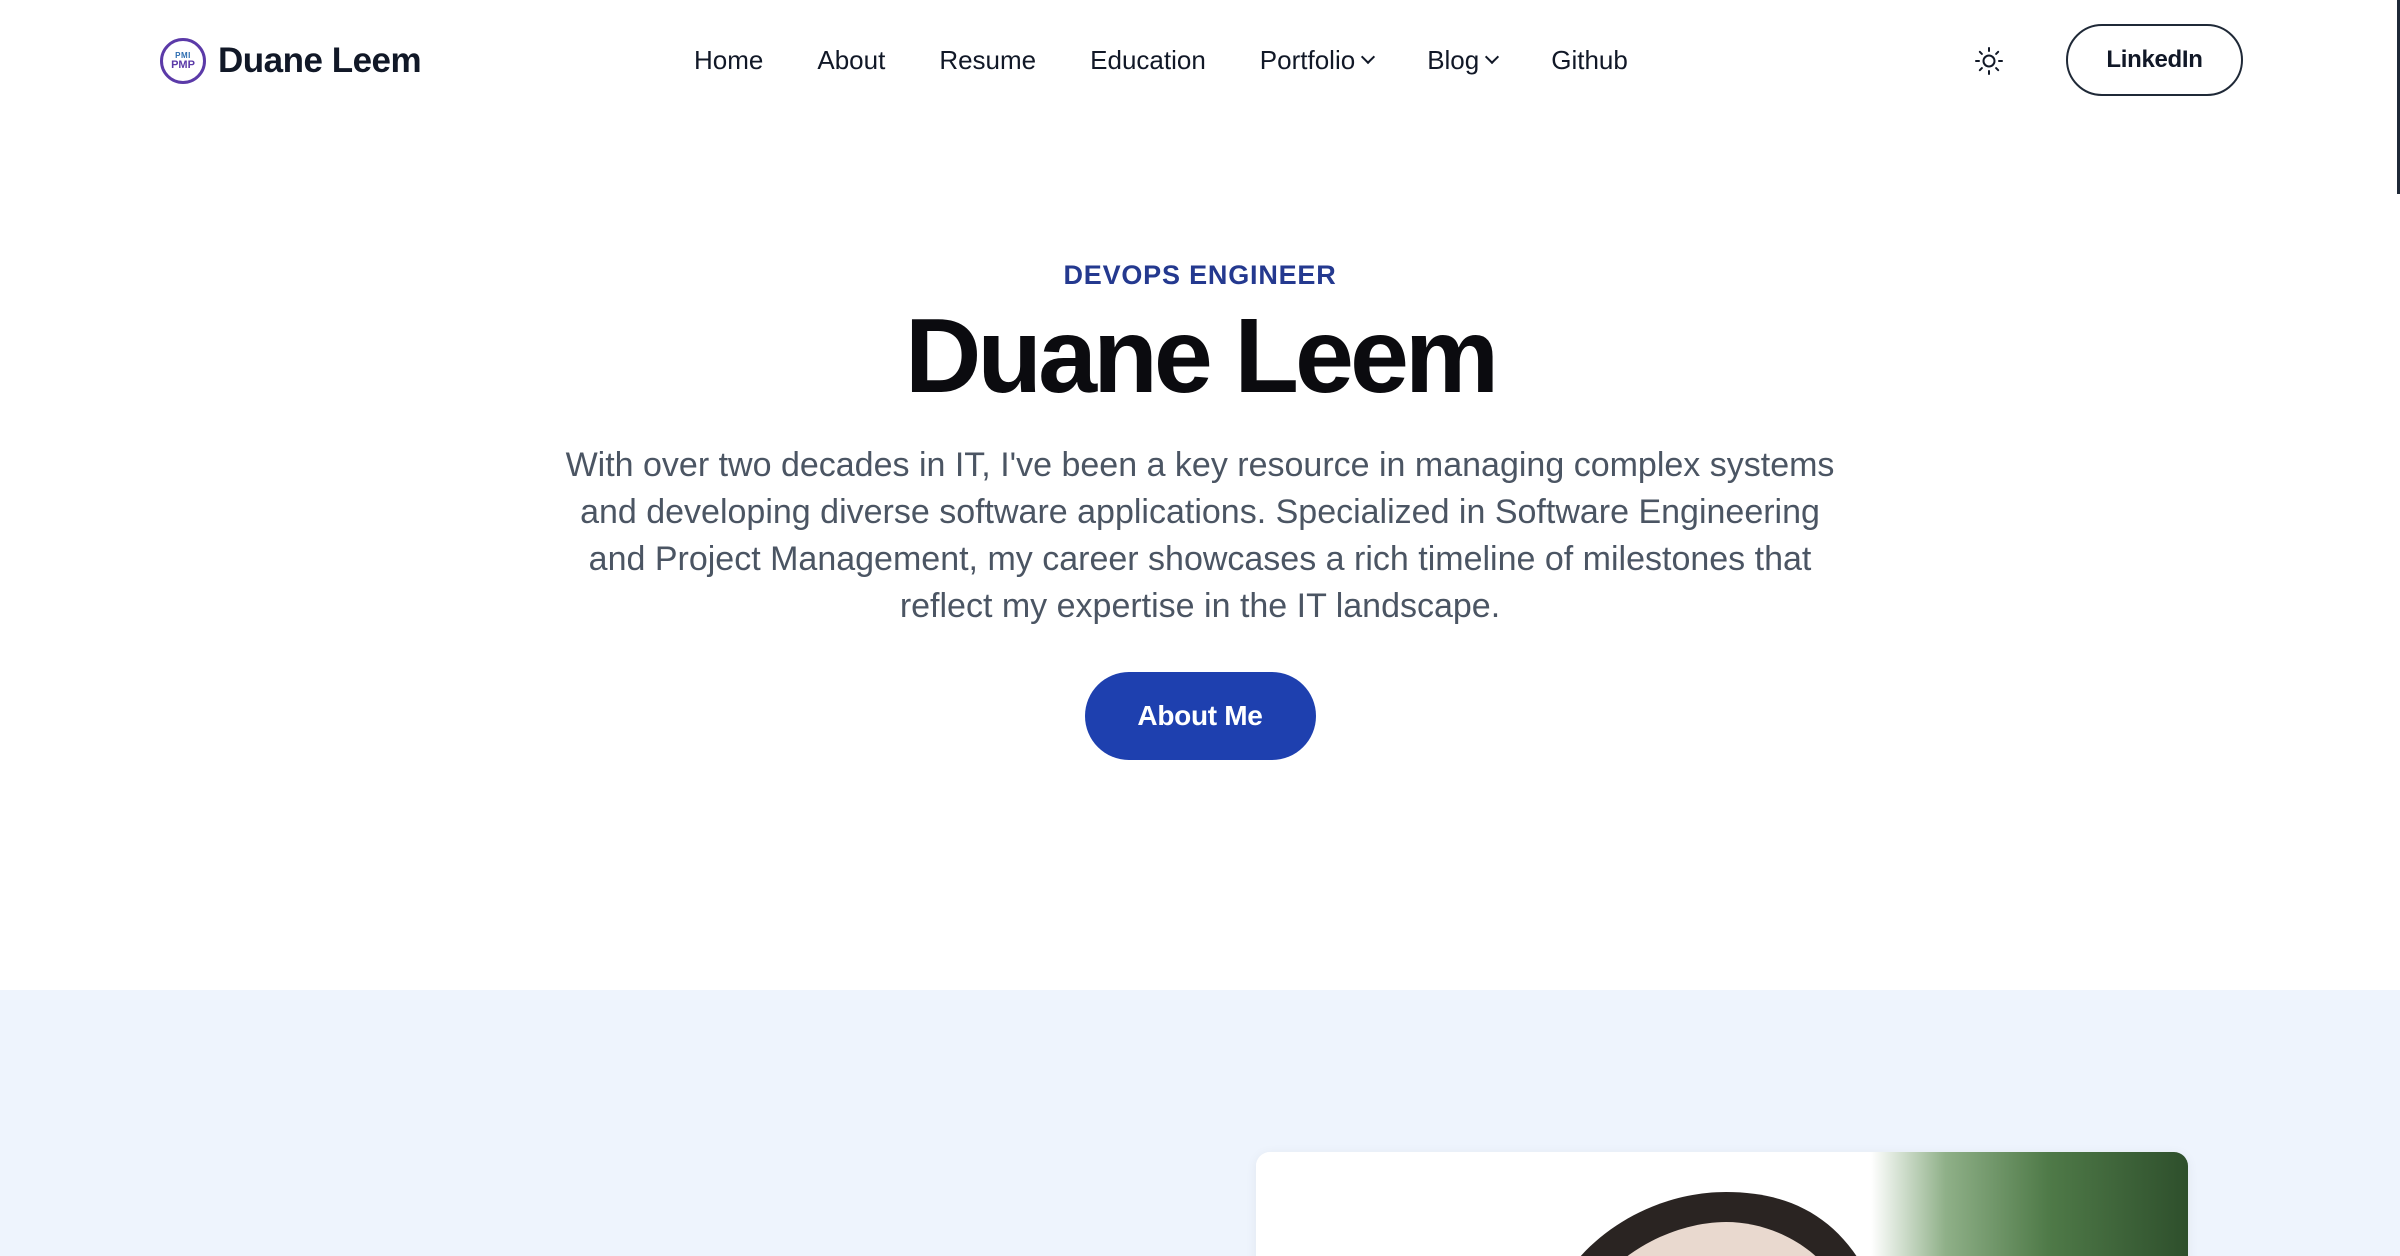  I want to click on nav-item-about: About, so click(851, 60).